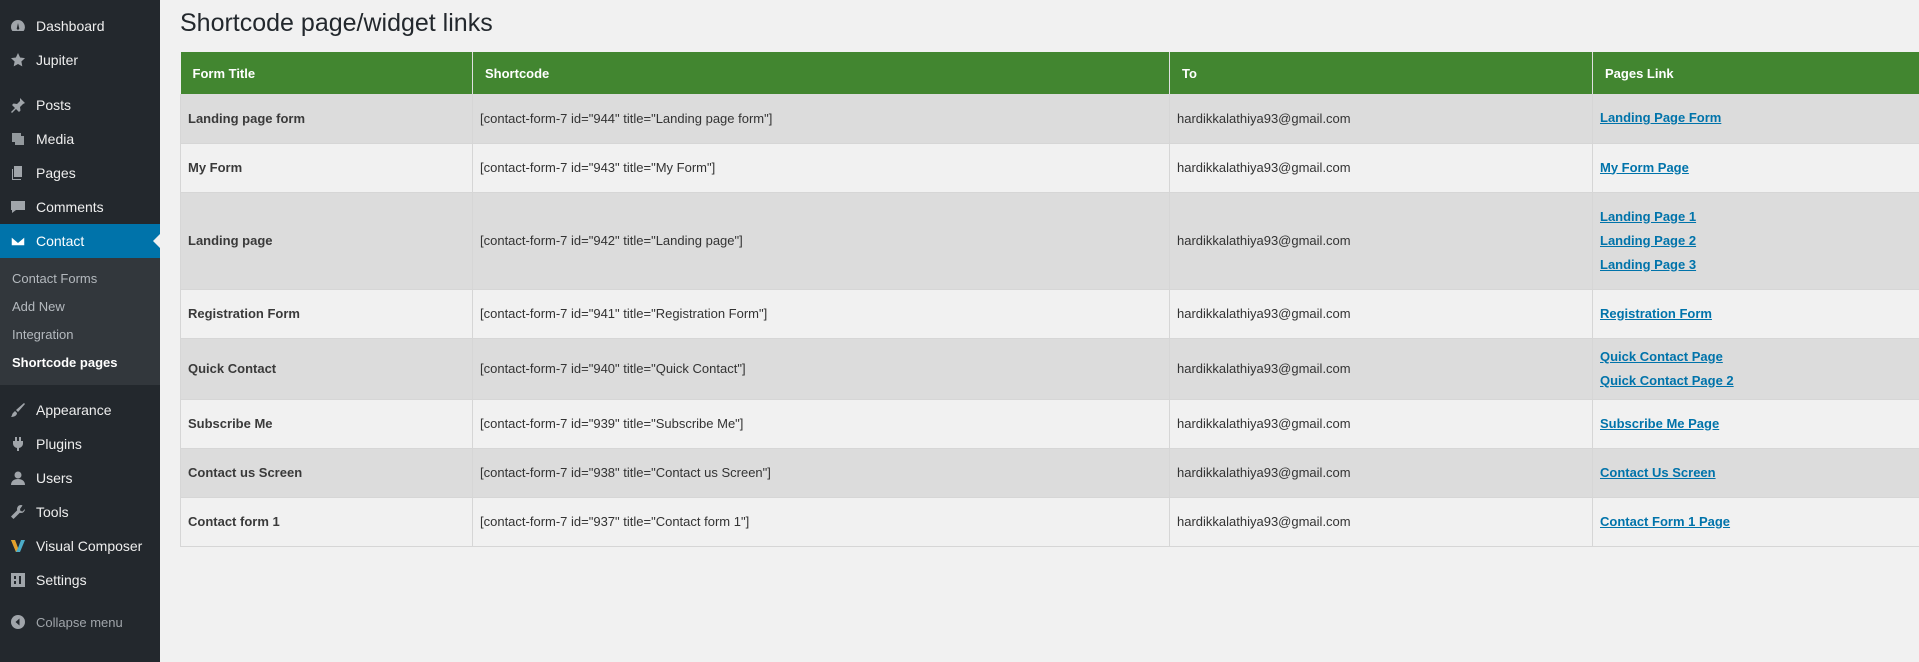 The width and height of the screenshot is (1919, 662). What do you see at coordinates (1759, 473) in the screenshot?
I see `page-link-contact-us-screen: Contact Us Screen` at bounding box center [1759, 473].